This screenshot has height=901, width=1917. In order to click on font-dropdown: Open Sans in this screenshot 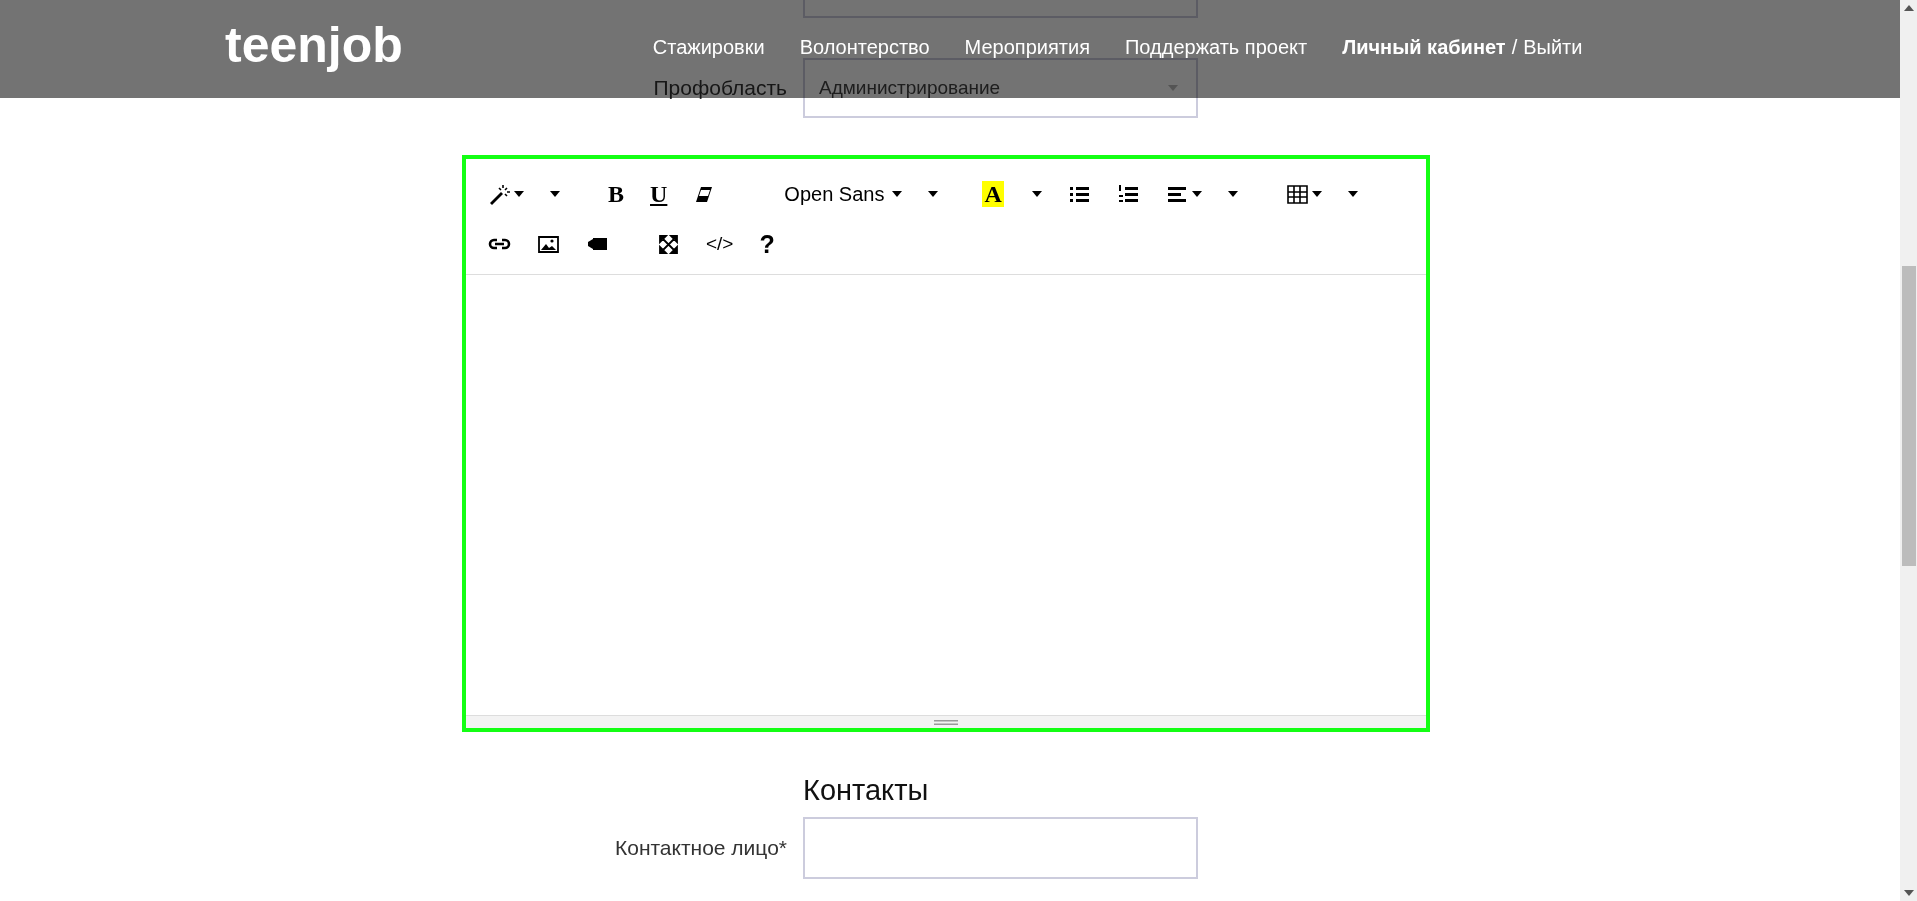, I will do `click(843, 194)`.